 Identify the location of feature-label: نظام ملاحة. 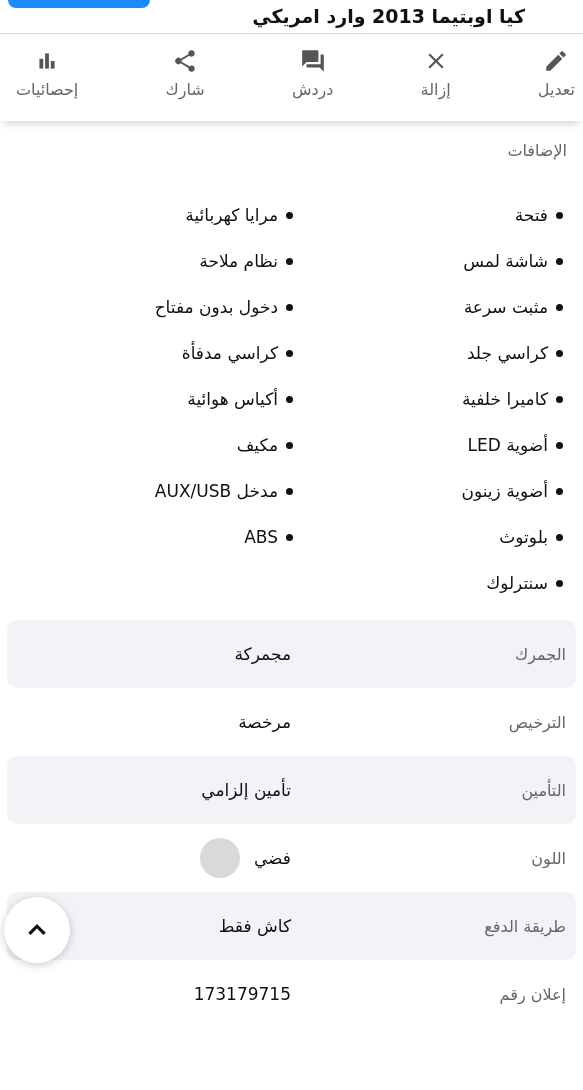
(238, 261).